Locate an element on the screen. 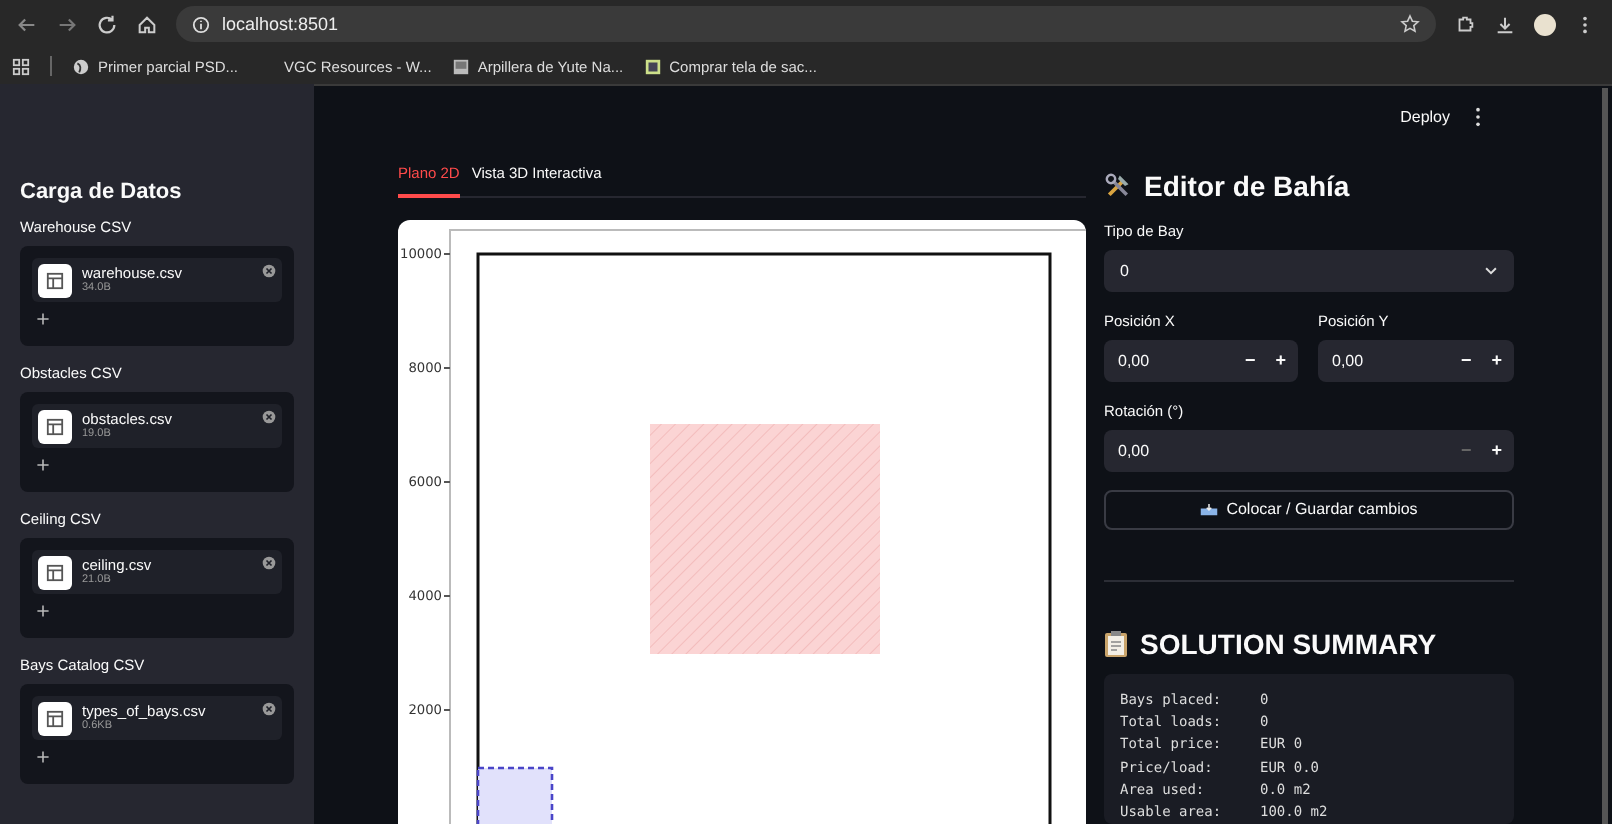 The image size is (1612, 824). bay-type-select: 0 is located at coordinates (1309, 271).